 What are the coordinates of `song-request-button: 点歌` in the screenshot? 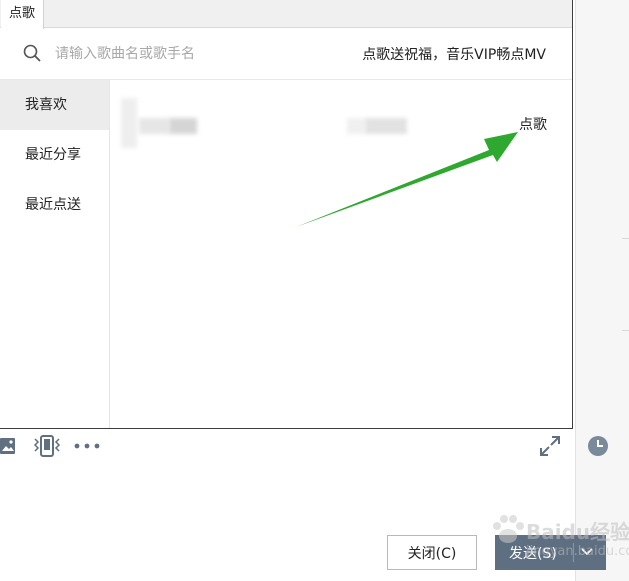 It's located at (533, 124).